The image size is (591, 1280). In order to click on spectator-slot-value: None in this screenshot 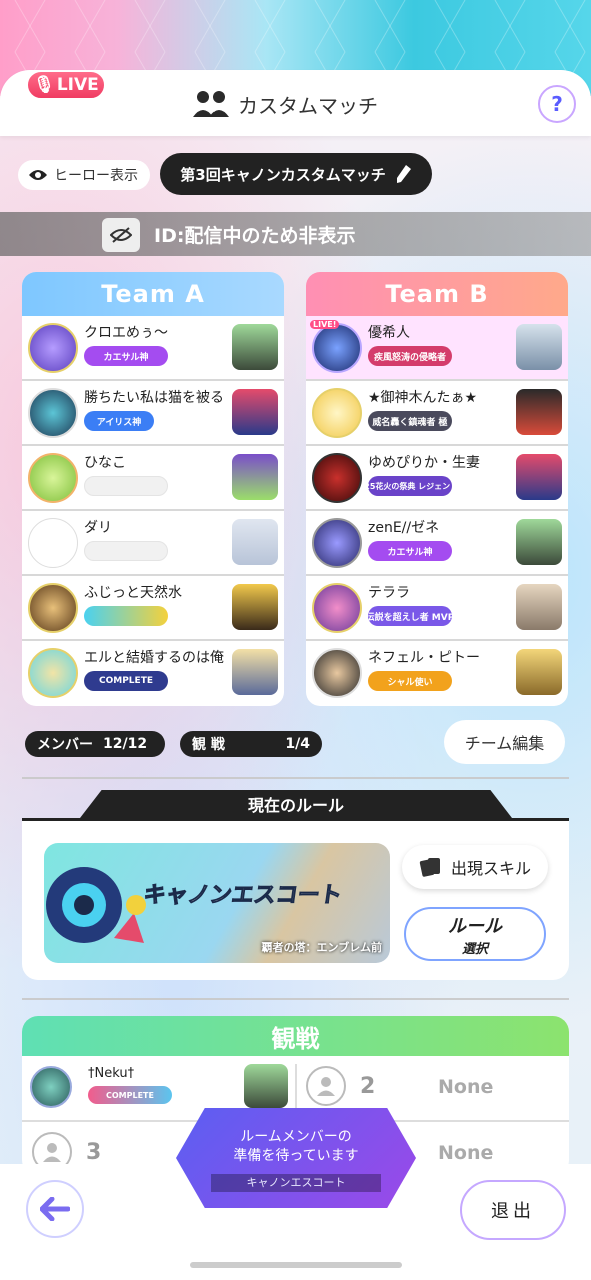, I will do `click(466, 1087)`.